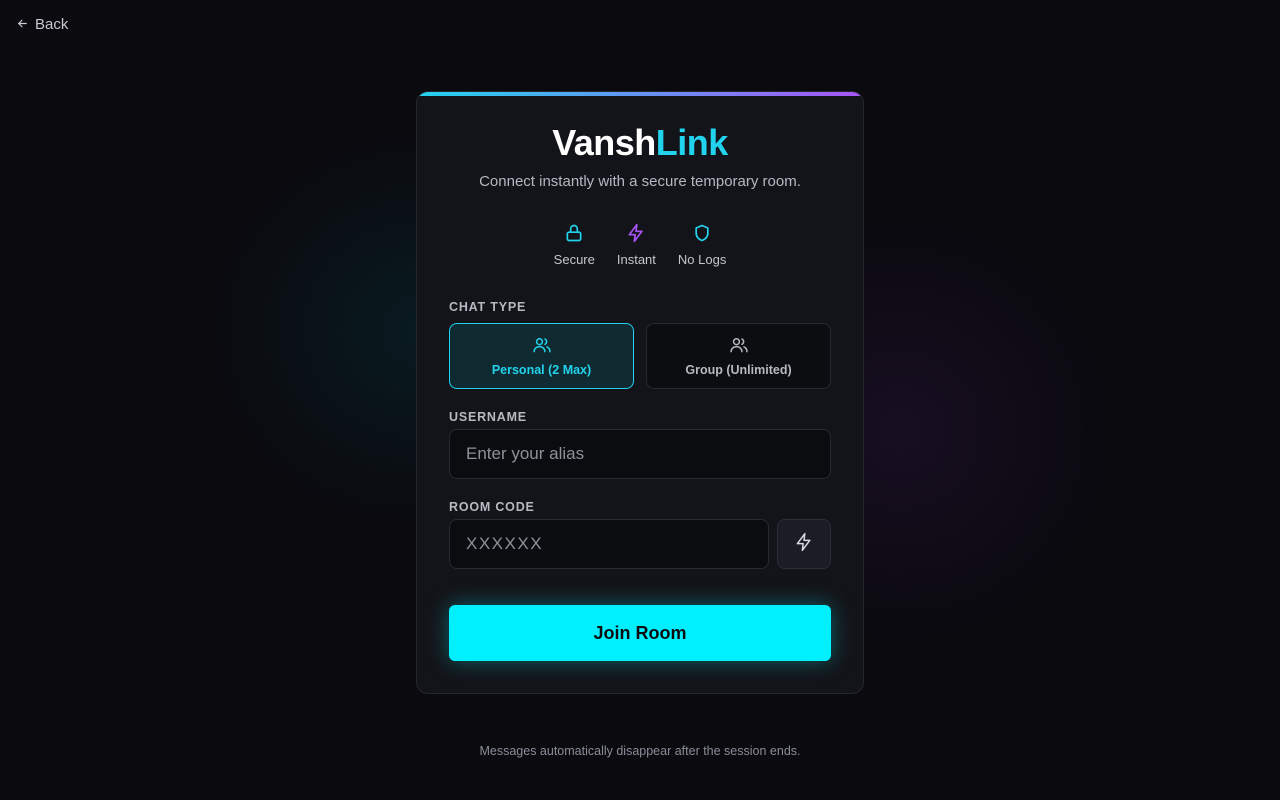  What do you see at coordinates (702, 259) in the screenshot?
I see `feature-label: No Logs` at bounding box center [702, 259].